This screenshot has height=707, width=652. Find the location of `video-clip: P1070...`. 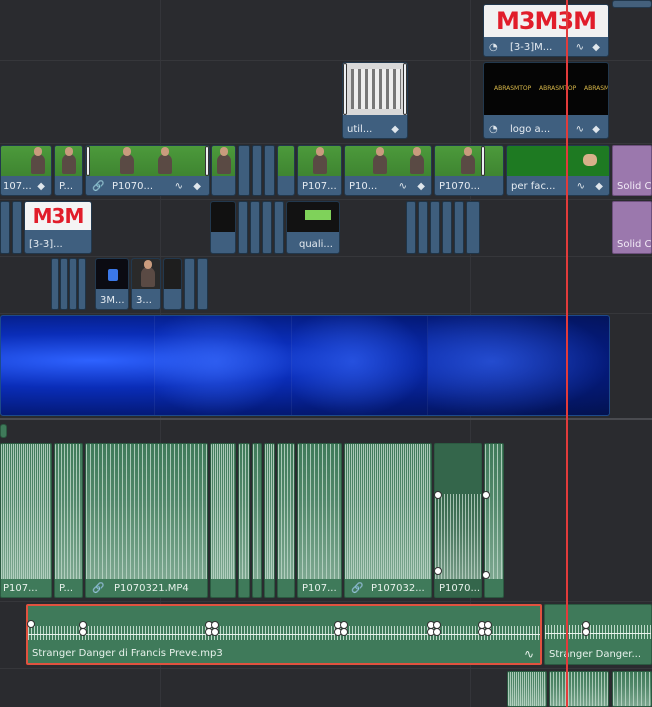

video-clip: P1070... is located at coordinates (469, 170).